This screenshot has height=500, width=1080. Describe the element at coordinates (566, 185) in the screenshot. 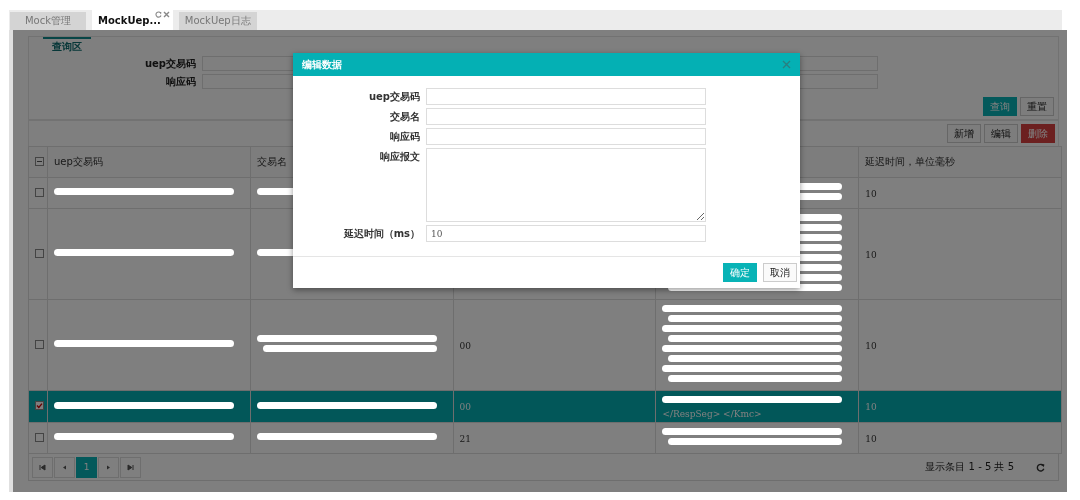

I see `text-area` at that location.